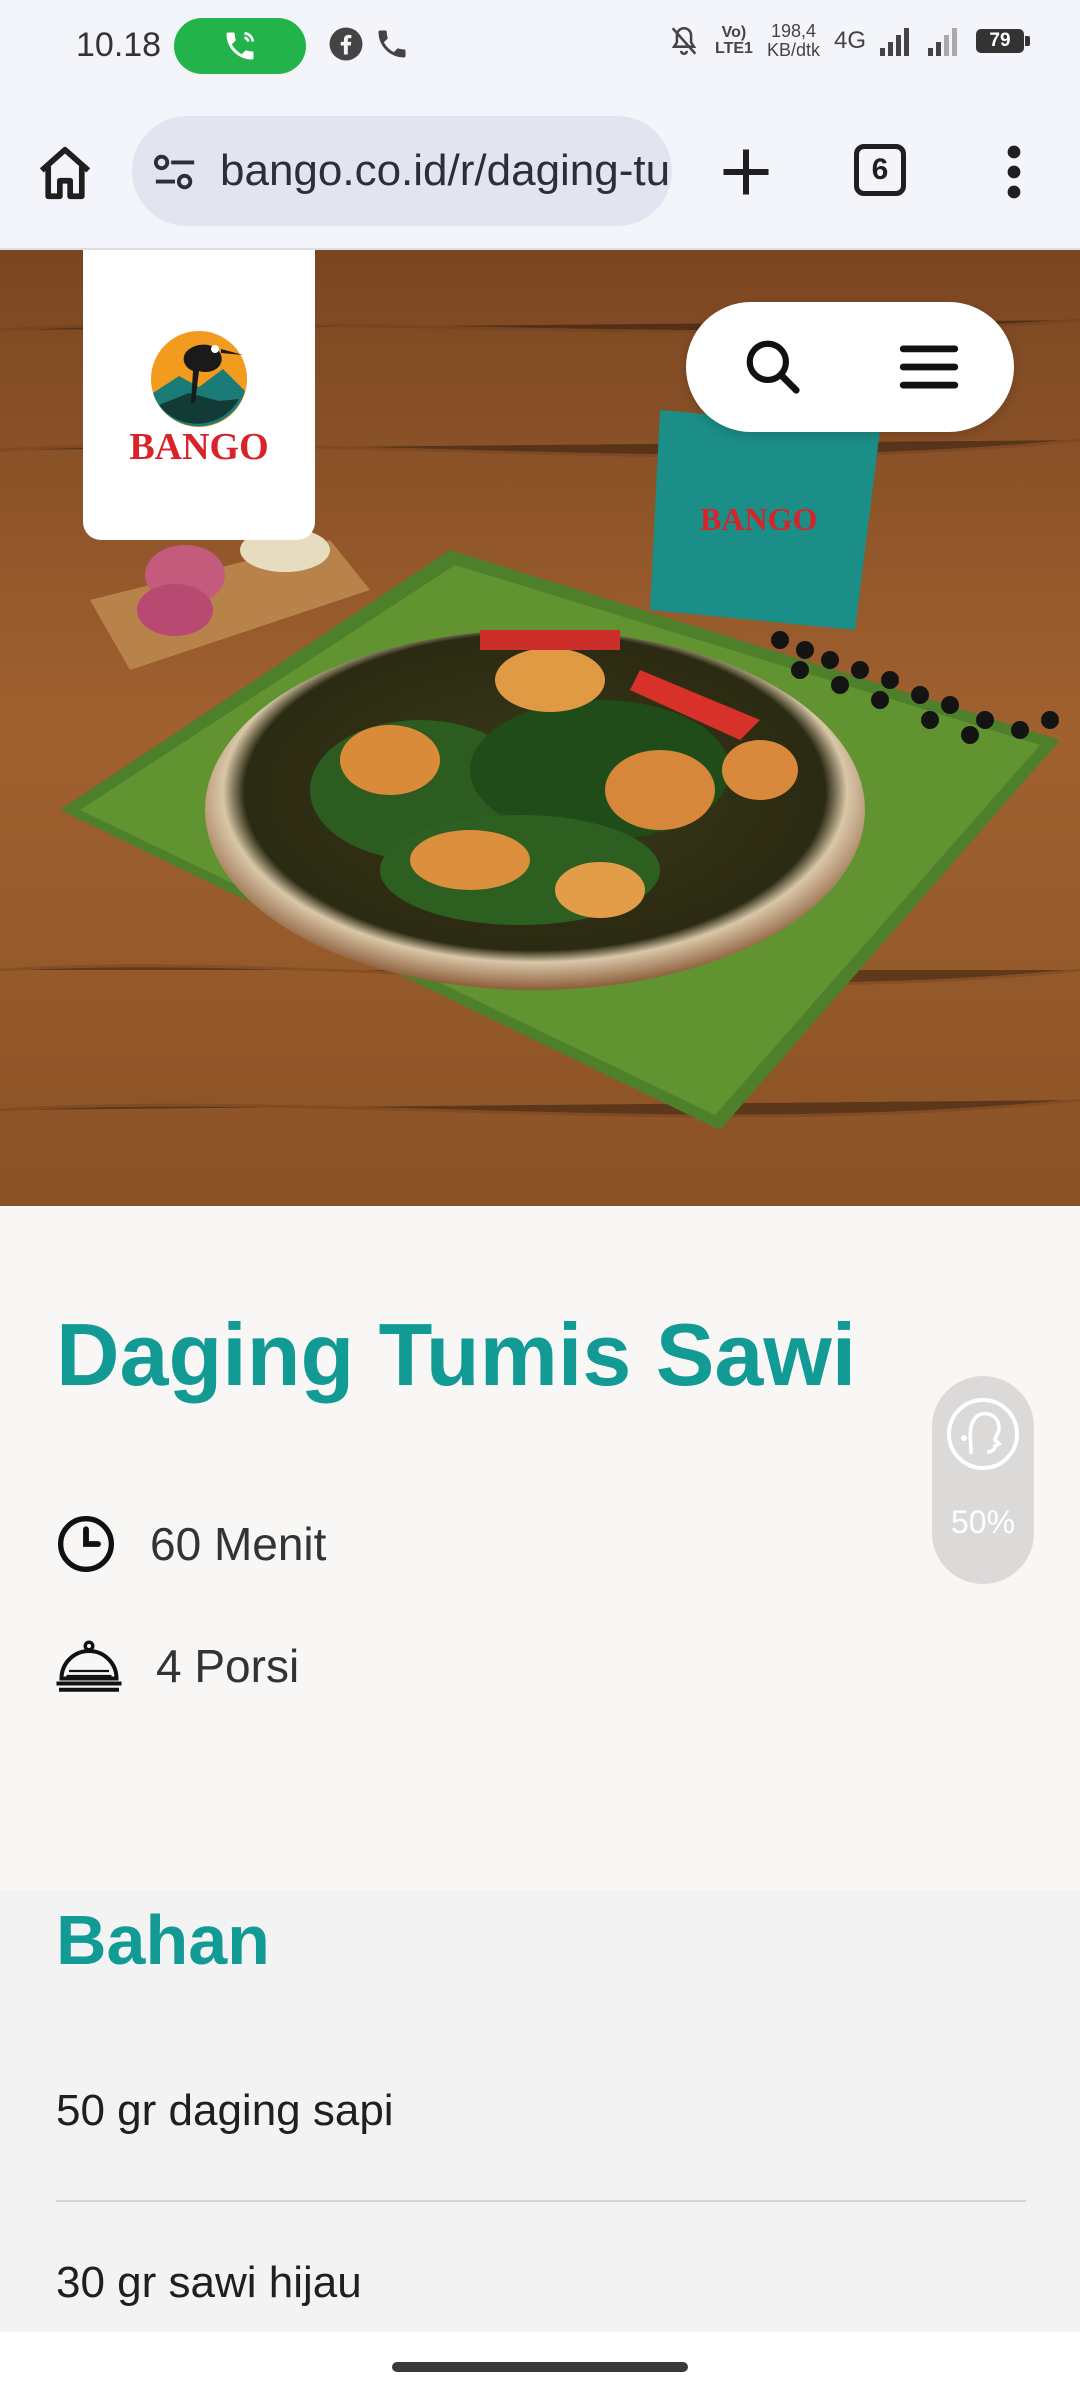  What do you see at coordinates (733, 40) in the screenshot?
I see `volte-label: Vo) LTE1` at bounding box center [733, 40].